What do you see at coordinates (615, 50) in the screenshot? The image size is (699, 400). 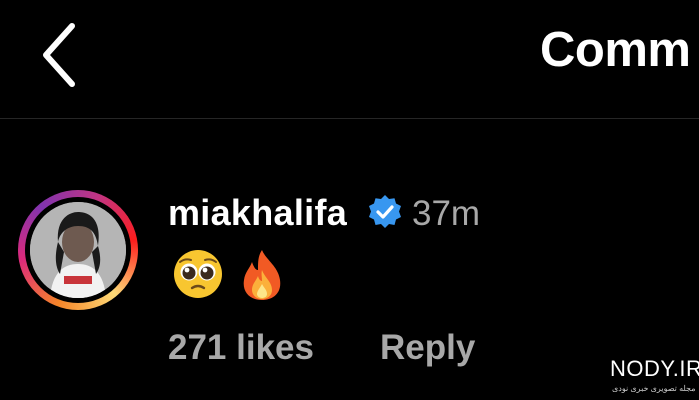 I see `page-title: Comm` at bounding box center [615, 50].